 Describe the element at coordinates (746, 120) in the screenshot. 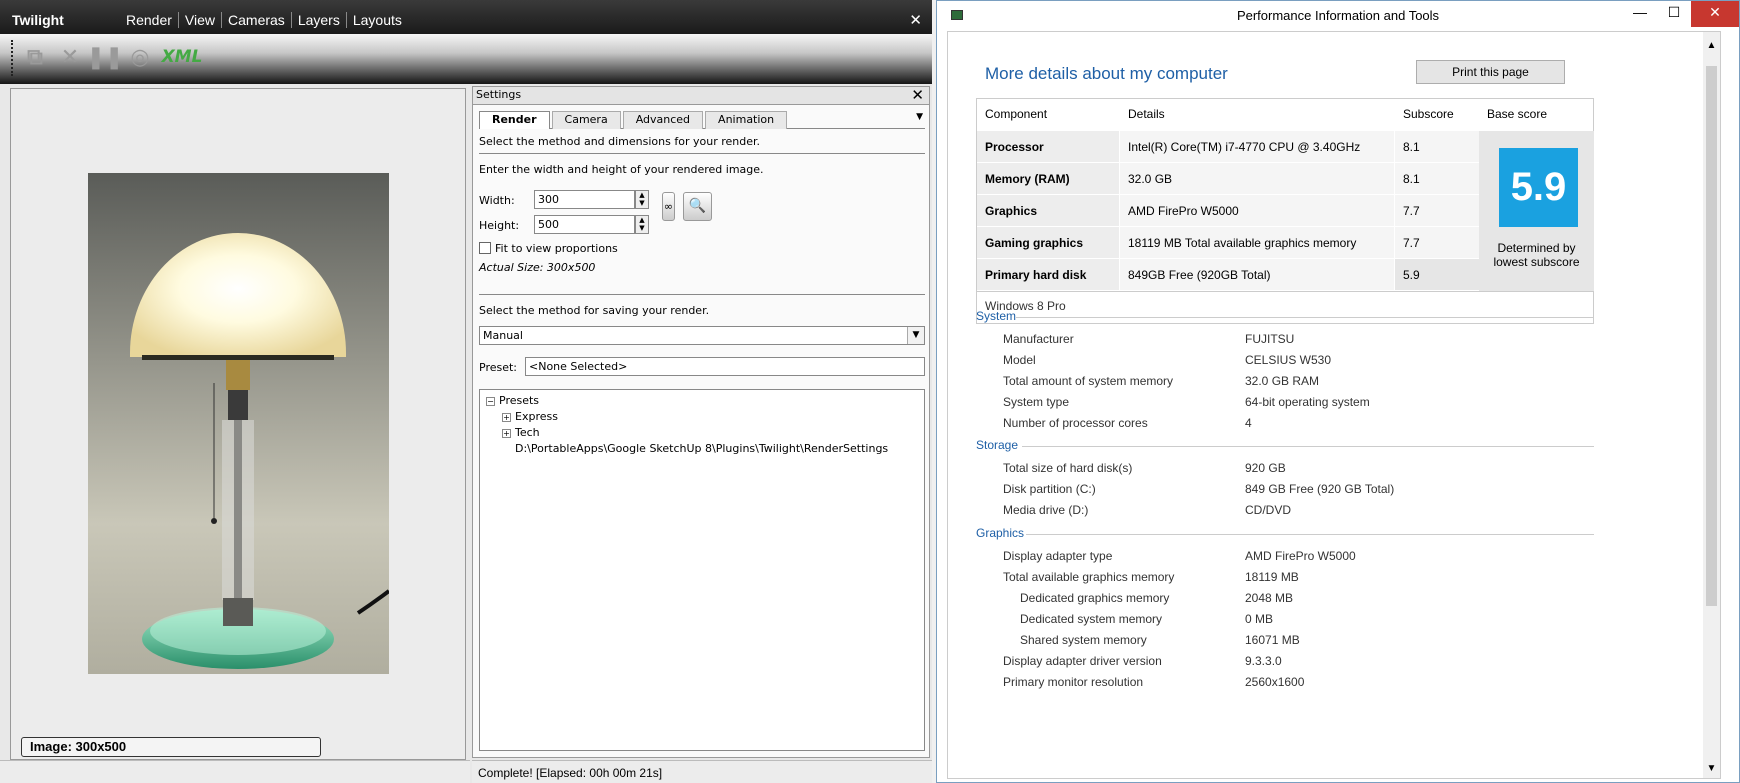

I see `tab-animation: Animation` at that location.